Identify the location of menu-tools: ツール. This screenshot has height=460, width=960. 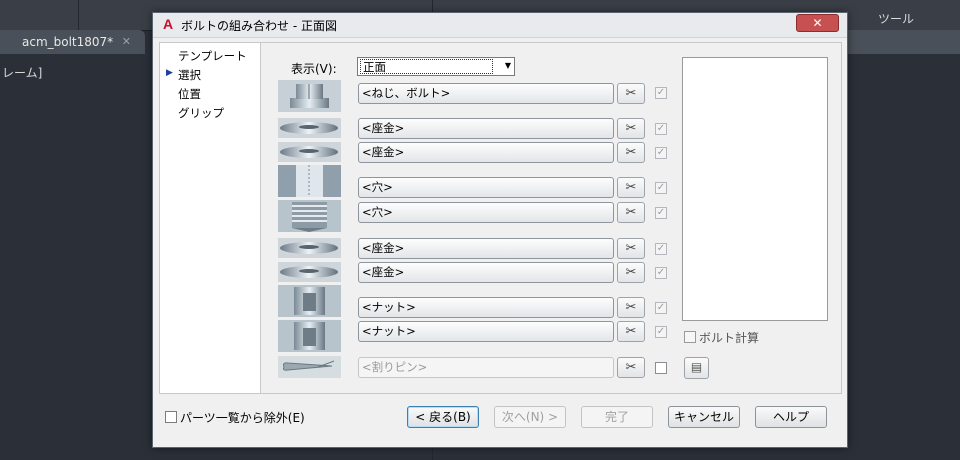
(896, 18).